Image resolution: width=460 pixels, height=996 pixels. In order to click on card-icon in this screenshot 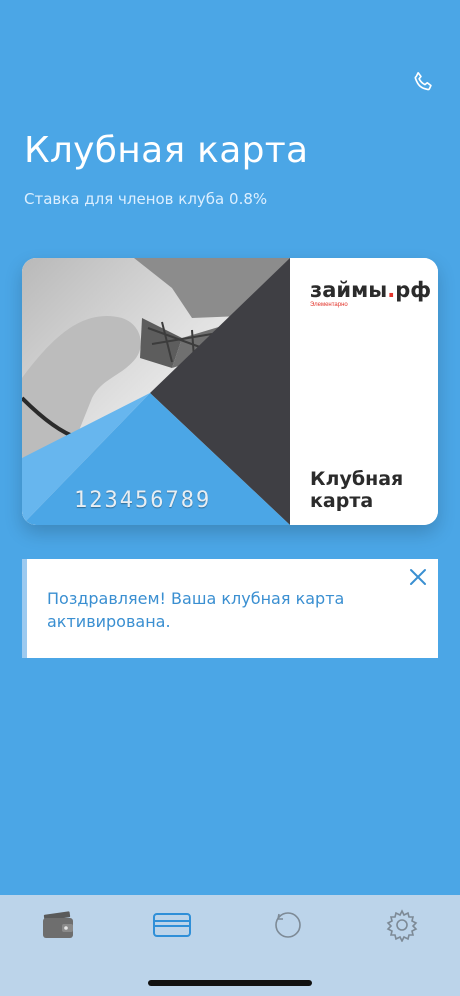, I will do `click(172, 925)`.